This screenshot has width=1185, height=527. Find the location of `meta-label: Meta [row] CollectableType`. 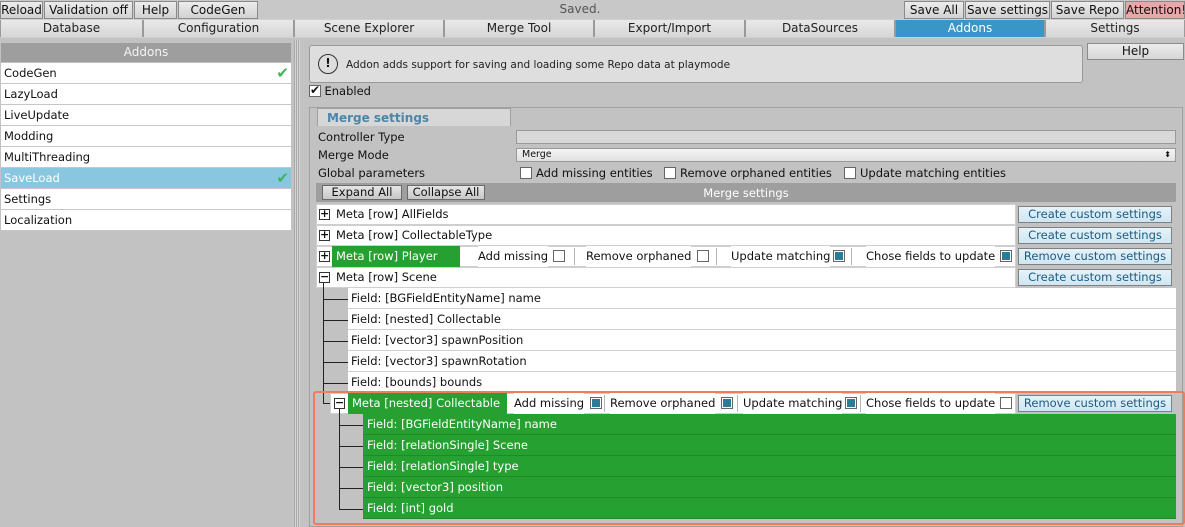

meta-label: Meta [row] CollectableType is located at coordinates (414, 235).